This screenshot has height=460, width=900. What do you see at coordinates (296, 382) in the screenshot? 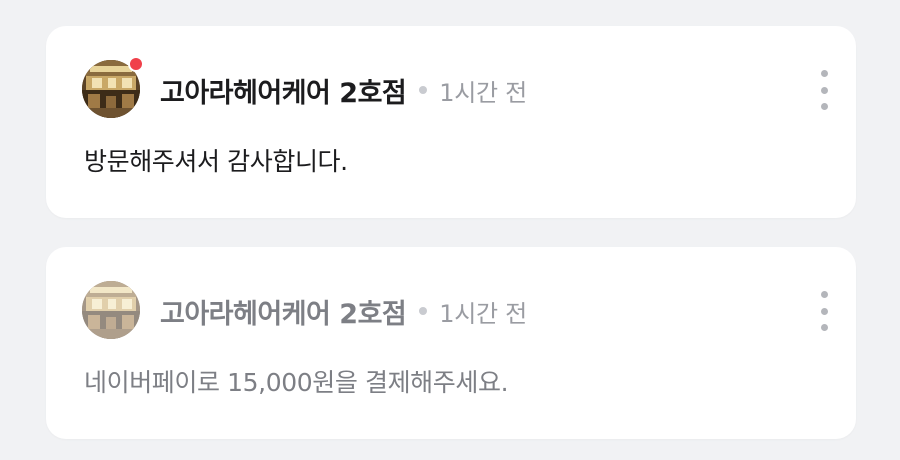
I see `notification-message: 네이버페이로 15,000원을 결제해주세요.` at bounding box center [296, 382].